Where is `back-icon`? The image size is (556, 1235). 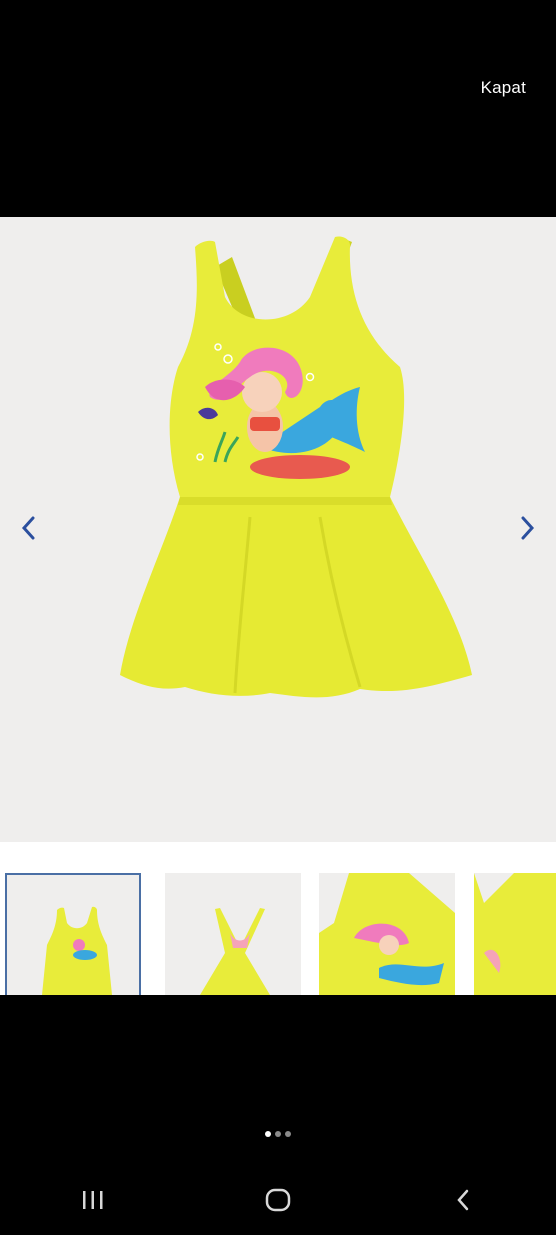 back-icon is located at coordinates (463, 1200).